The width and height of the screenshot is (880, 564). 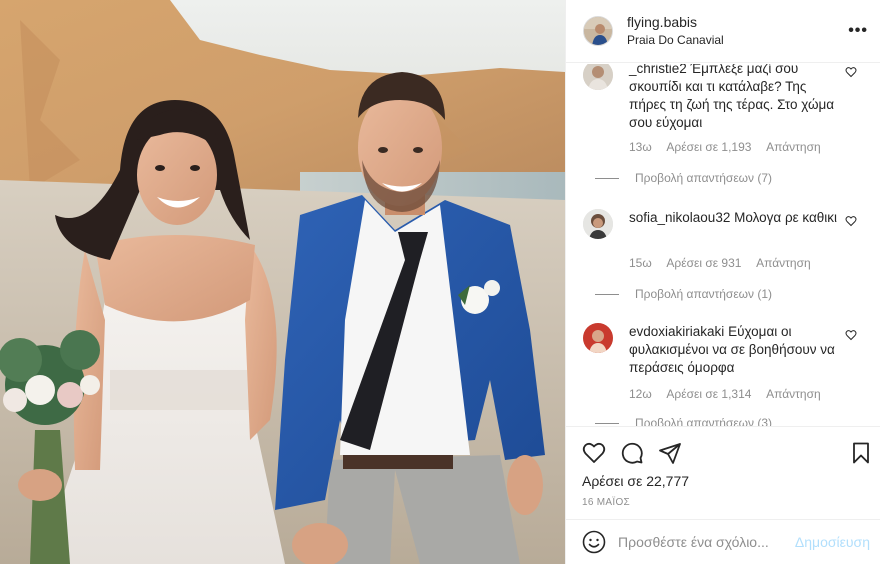 I want to click on comment-likes: Αρέσει σε 931, so click(x=703, y=263).